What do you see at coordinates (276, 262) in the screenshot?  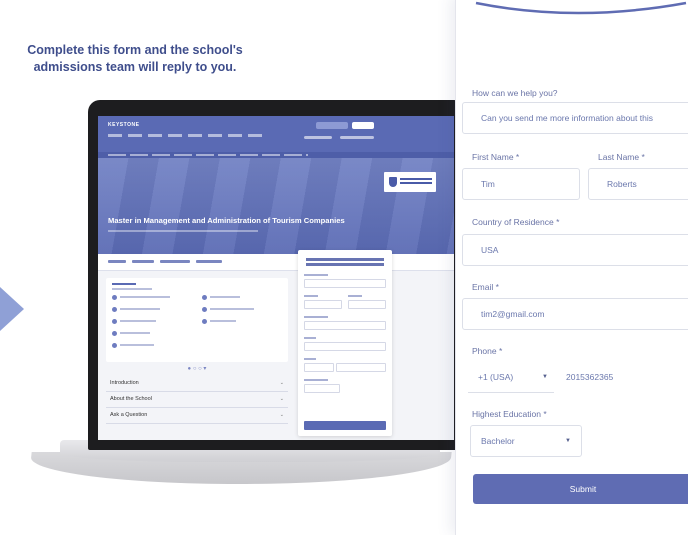 I see `program-tabs` at bounding box center [276, 262].